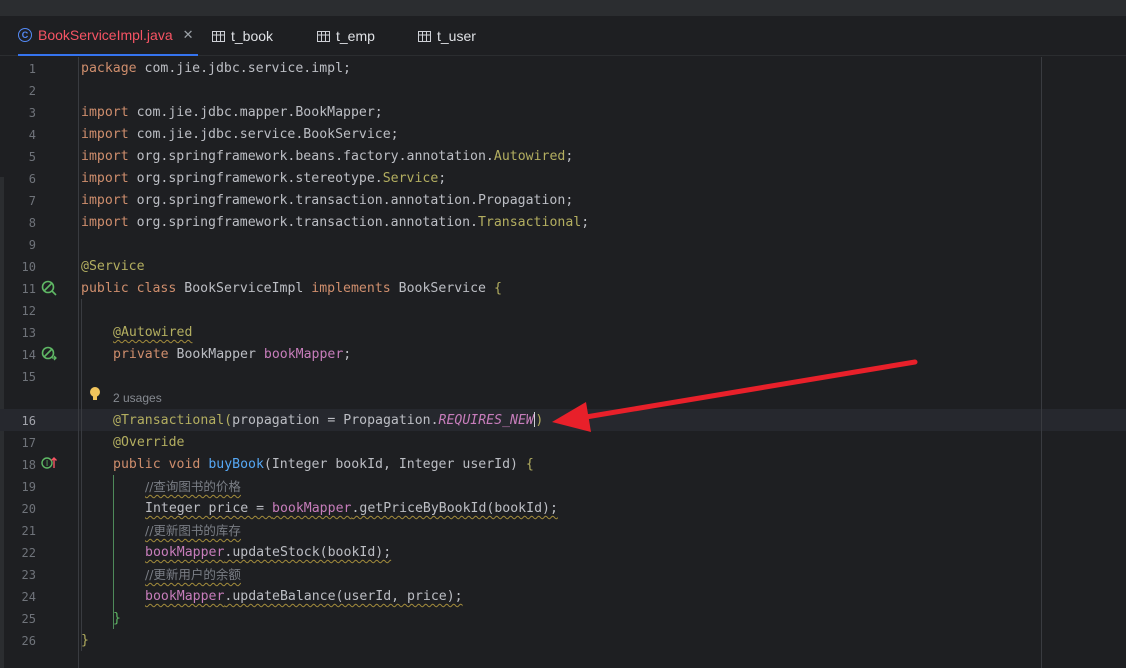  What do you see at coordinates (28, 443) in the screenshot?
I see `line-number: 17` at bounding box center [28, 443].